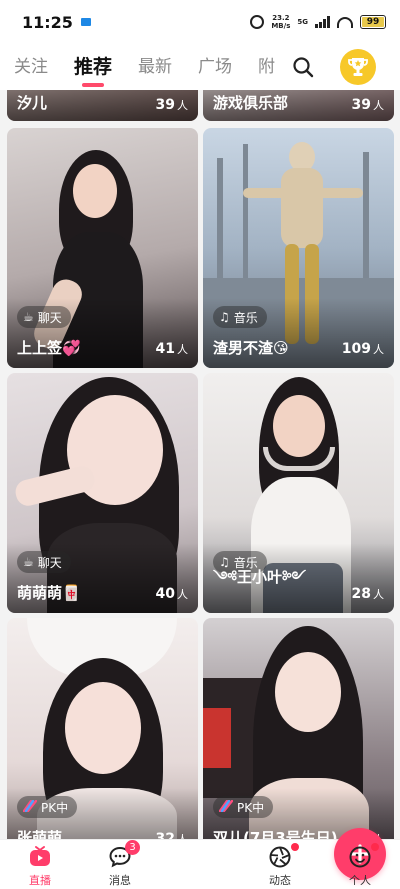  I want to click on tab-follow: 关注, so click(31, 67).